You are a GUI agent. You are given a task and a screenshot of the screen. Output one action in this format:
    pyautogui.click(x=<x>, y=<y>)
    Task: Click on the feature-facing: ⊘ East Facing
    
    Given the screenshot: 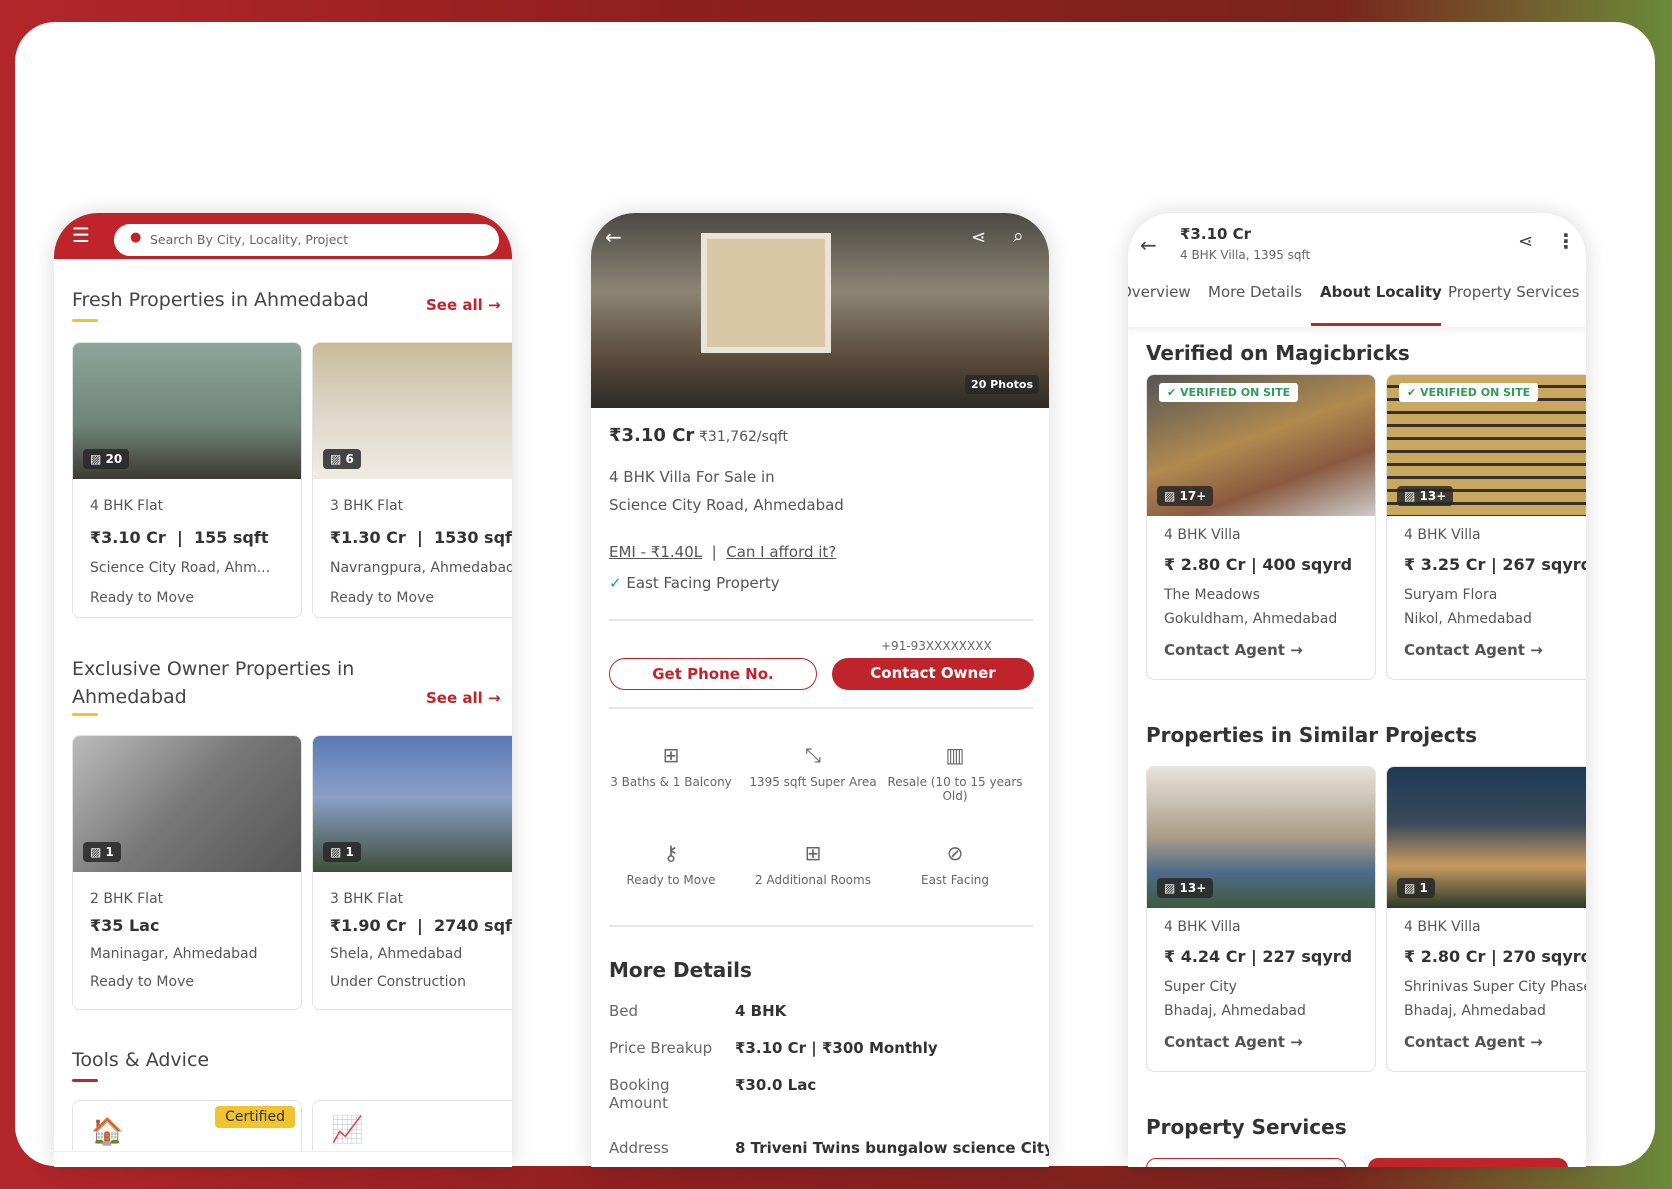 What is the action you would take?
    pyautogui.click(x=955, y=864)
    